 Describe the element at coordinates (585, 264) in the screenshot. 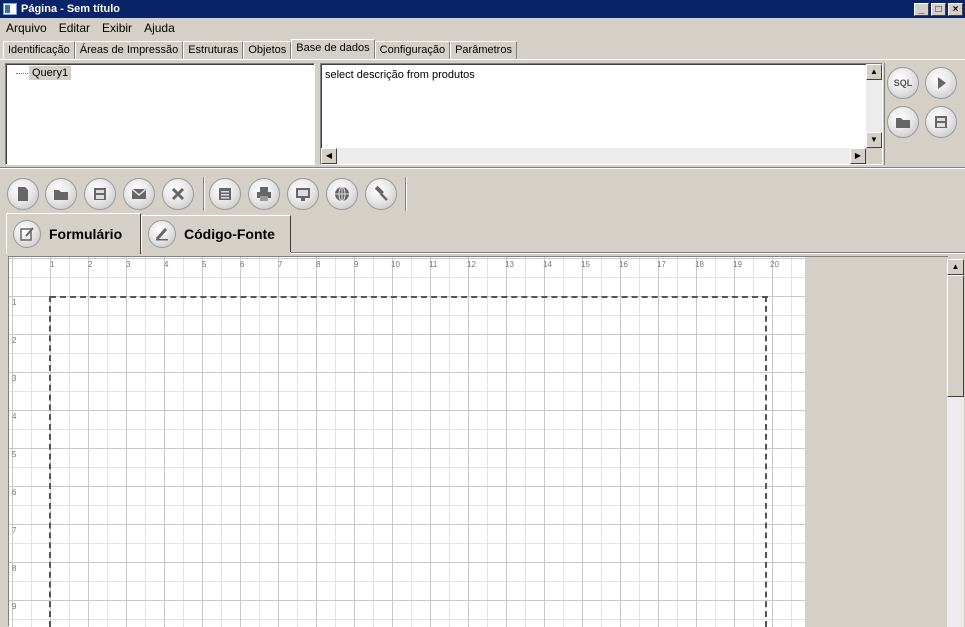

I see `ruler-h-15: 15` at that location.